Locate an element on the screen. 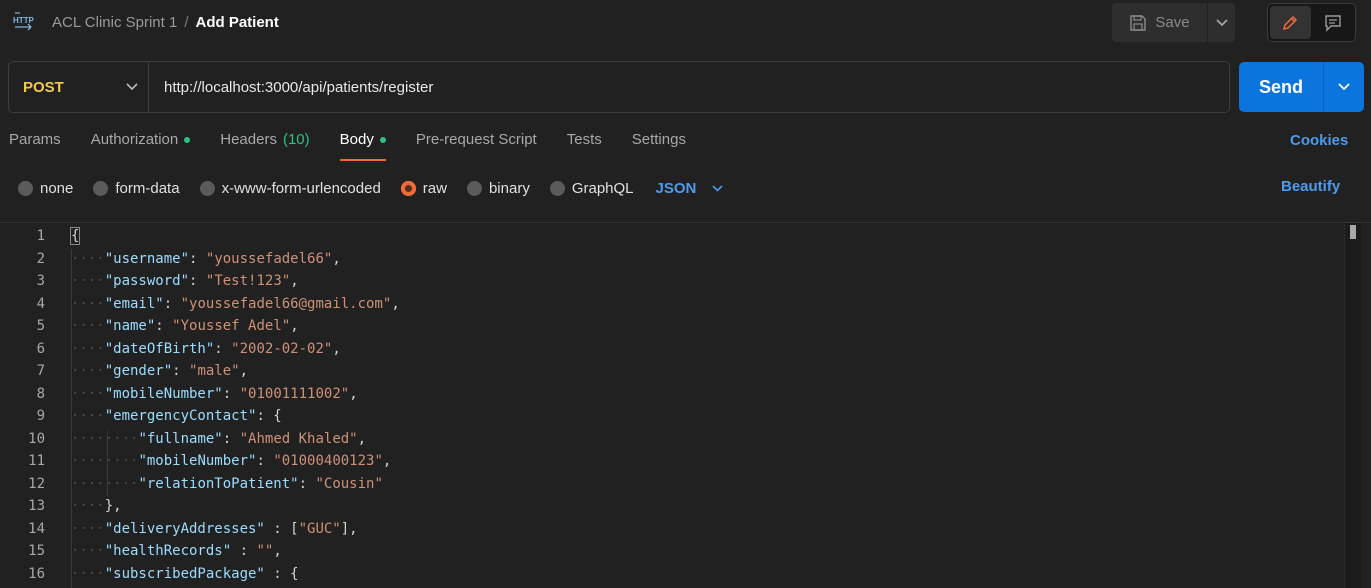  edit-mode-button is located at coordinates (1290, 22).